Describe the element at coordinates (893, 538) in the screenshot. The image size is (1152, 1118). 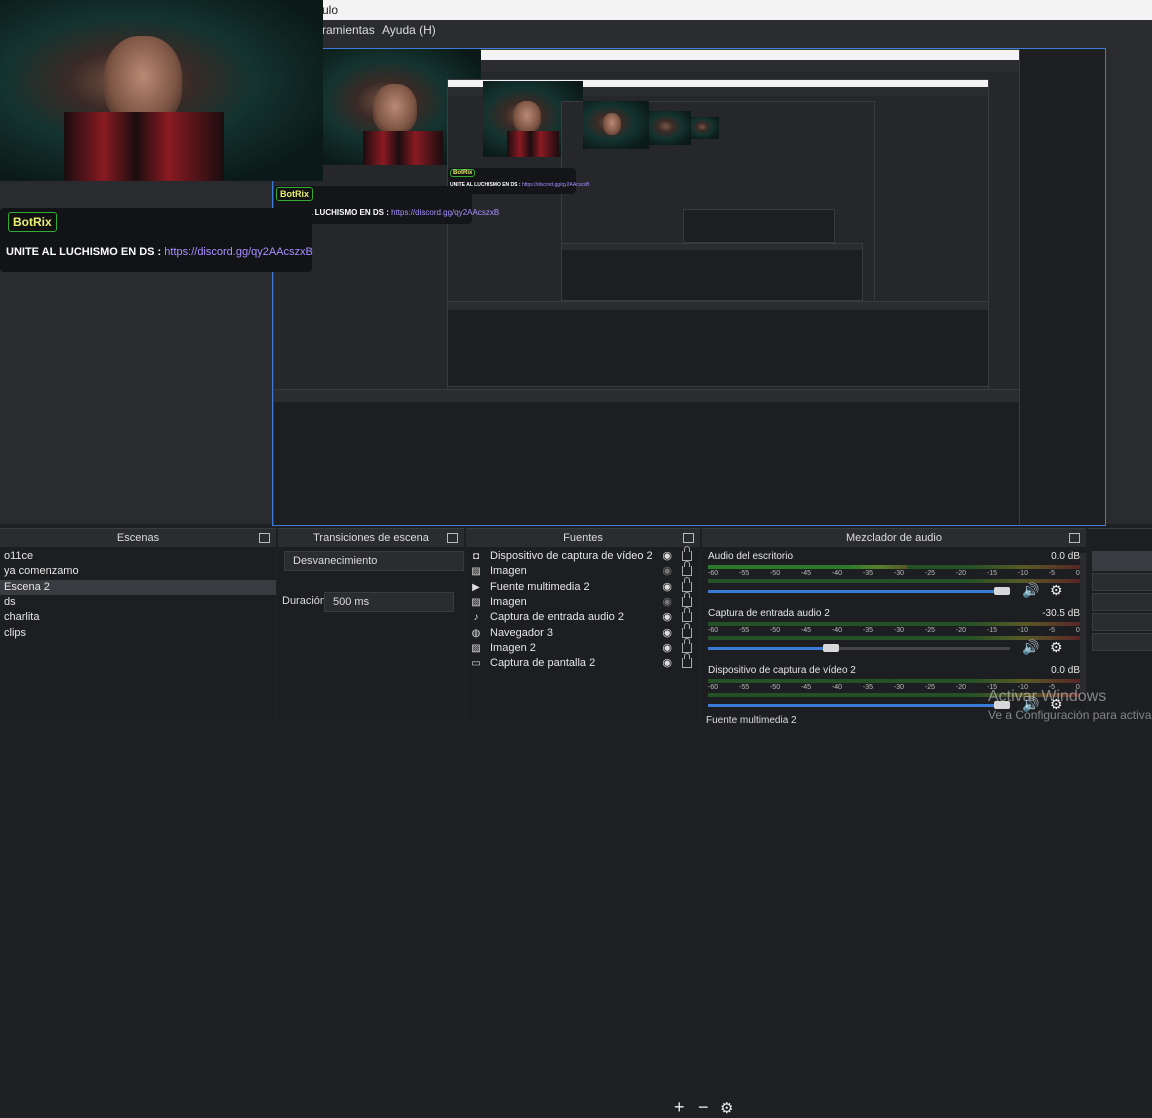
I see `mixer-title: Mezclador de audio` at that location.